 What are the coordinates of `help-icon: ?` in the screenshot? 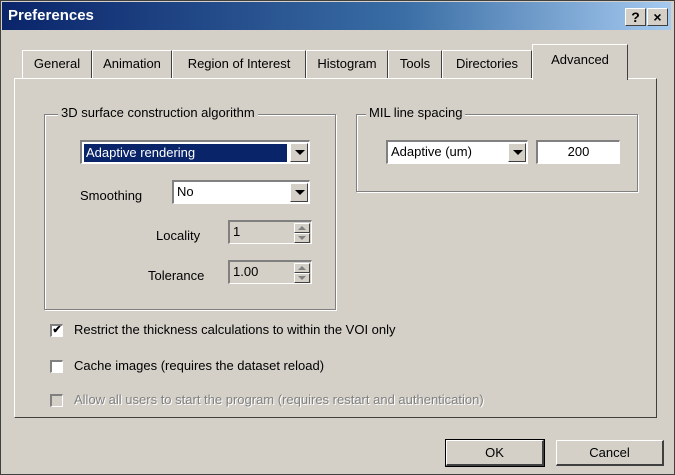 It's located at (635, 17).